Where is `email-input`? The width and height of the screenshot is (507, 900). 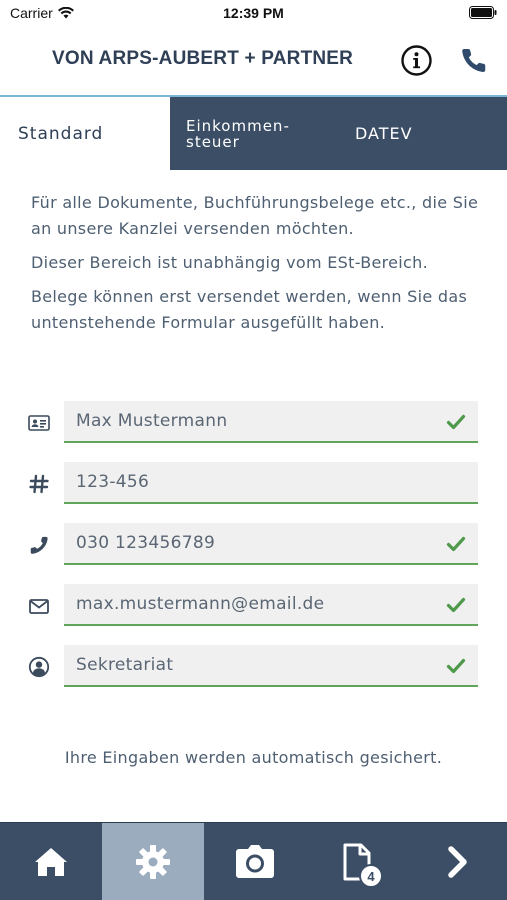
email-input is located at coordinates (244, 604).